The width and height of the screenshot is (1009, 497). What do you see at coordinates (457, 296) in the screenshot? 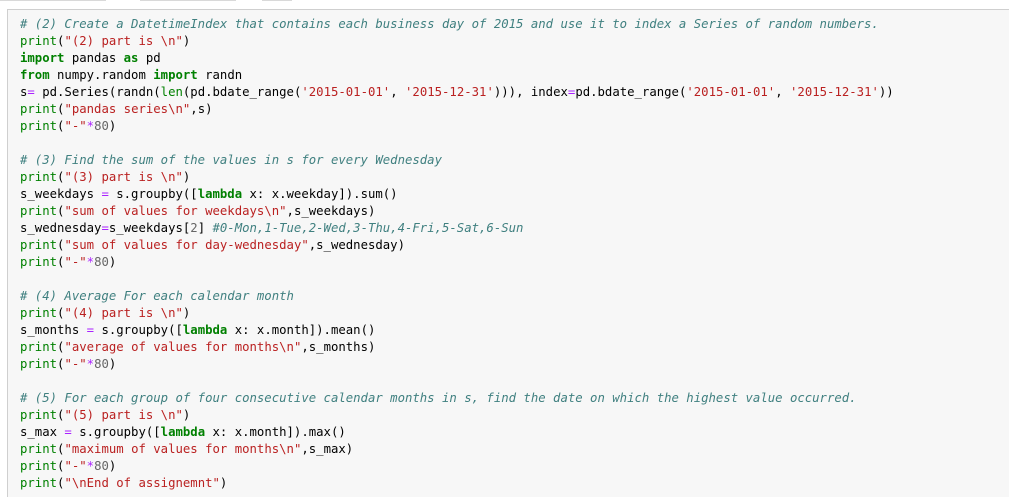
I see `code-line: # (4) Average For each calendar month` at bounding box center [457, 296].